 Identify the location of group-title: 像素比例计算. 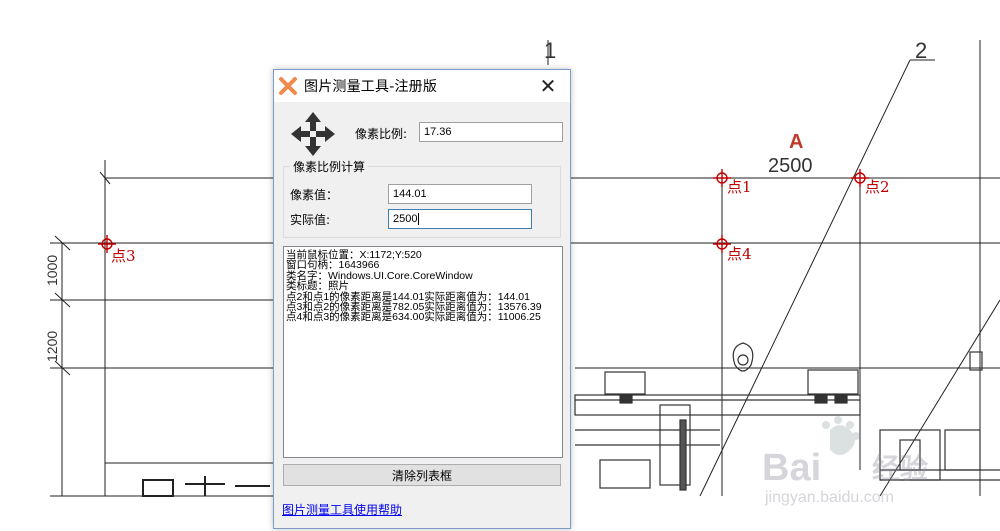
(329, 166).